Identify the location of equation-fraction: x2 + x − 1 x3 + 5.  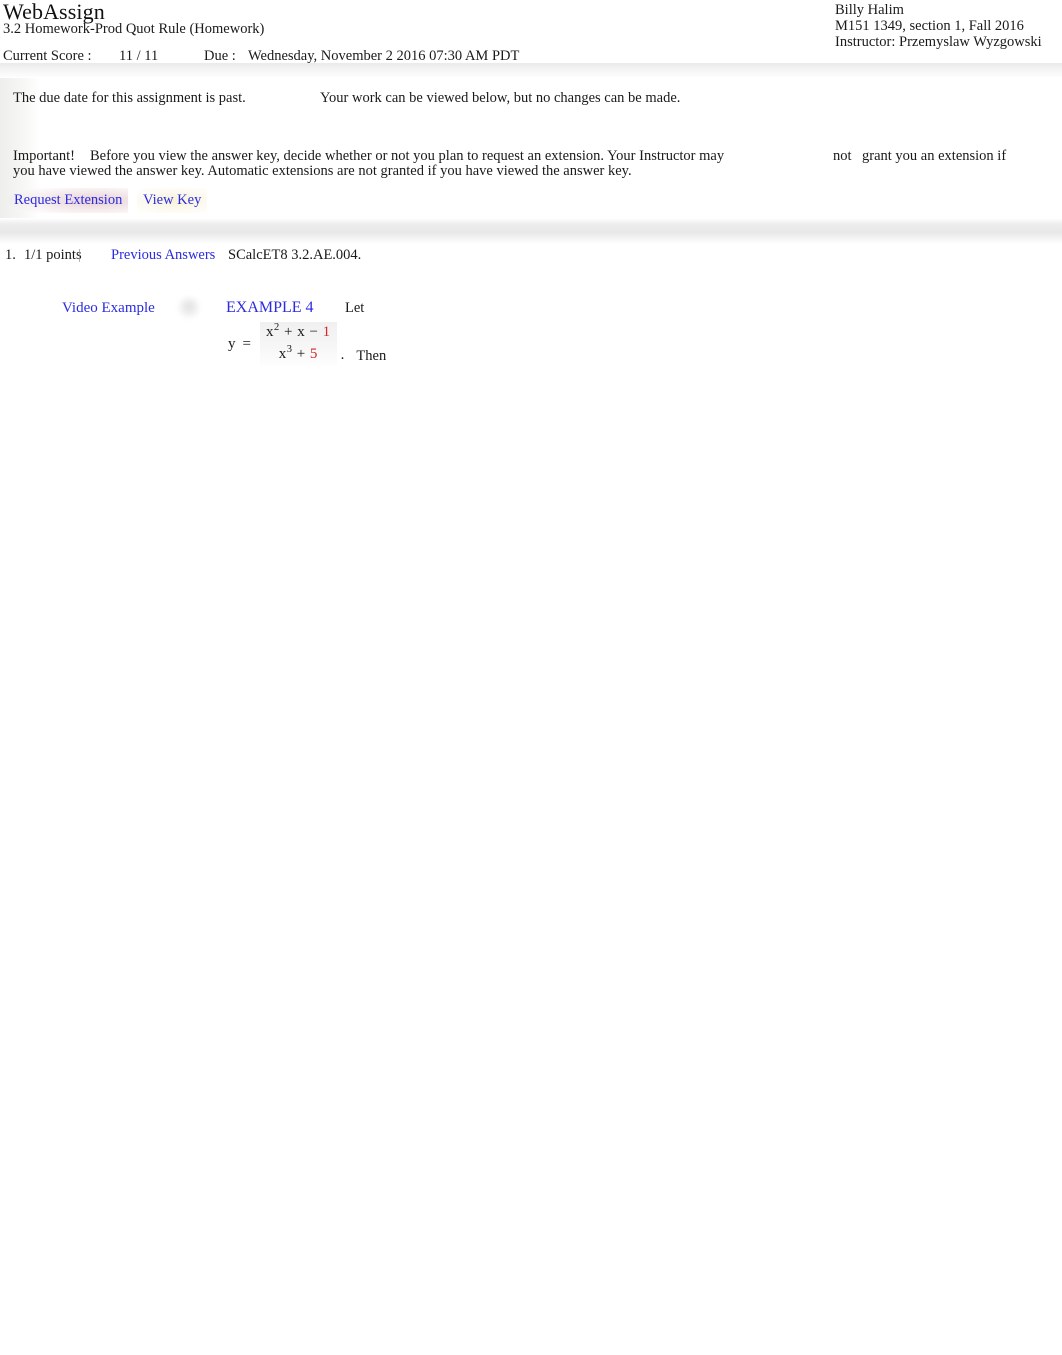
(298, 344).